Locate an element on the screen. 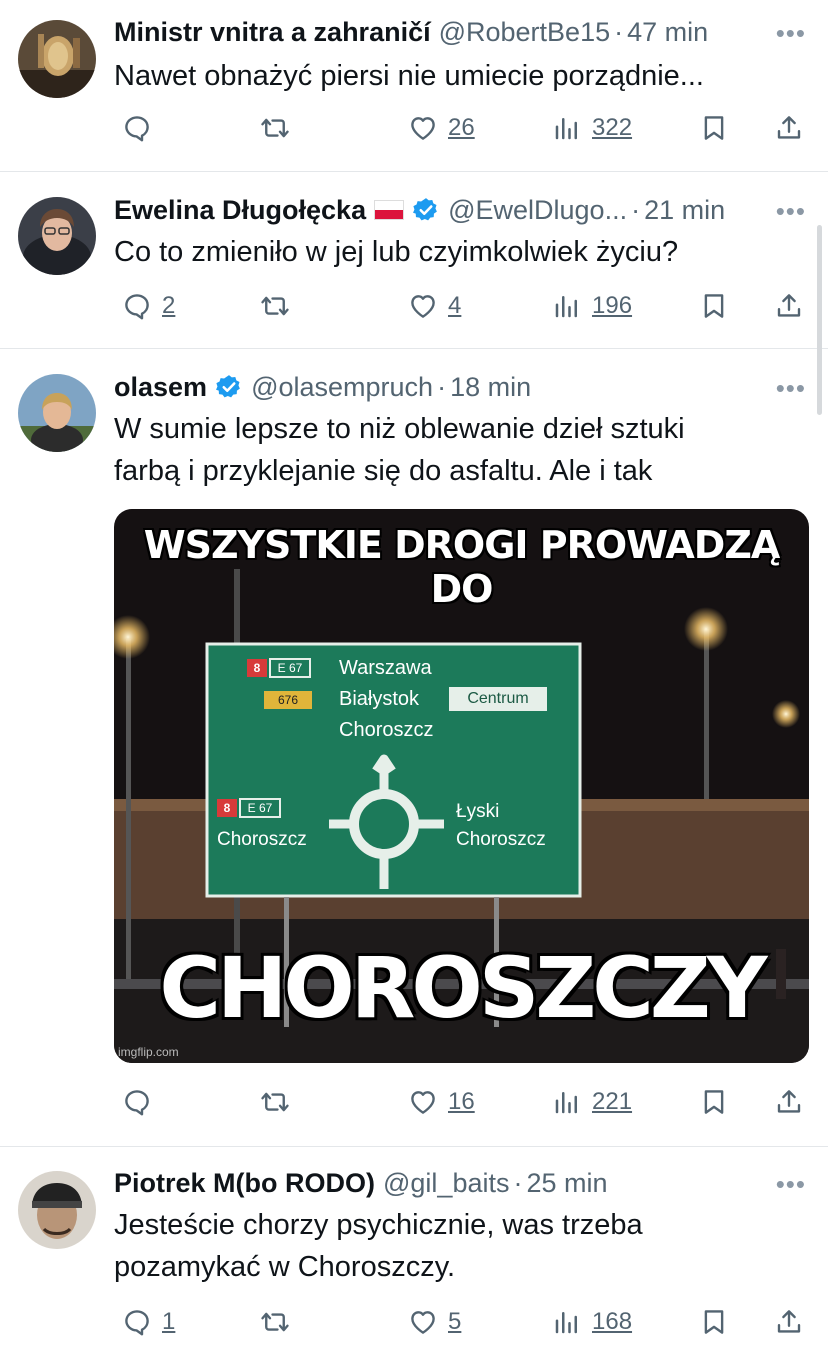 The height and width of the screenshot is (1355, 828). sign-destination: Łyski is located at coordinates (478, 811).